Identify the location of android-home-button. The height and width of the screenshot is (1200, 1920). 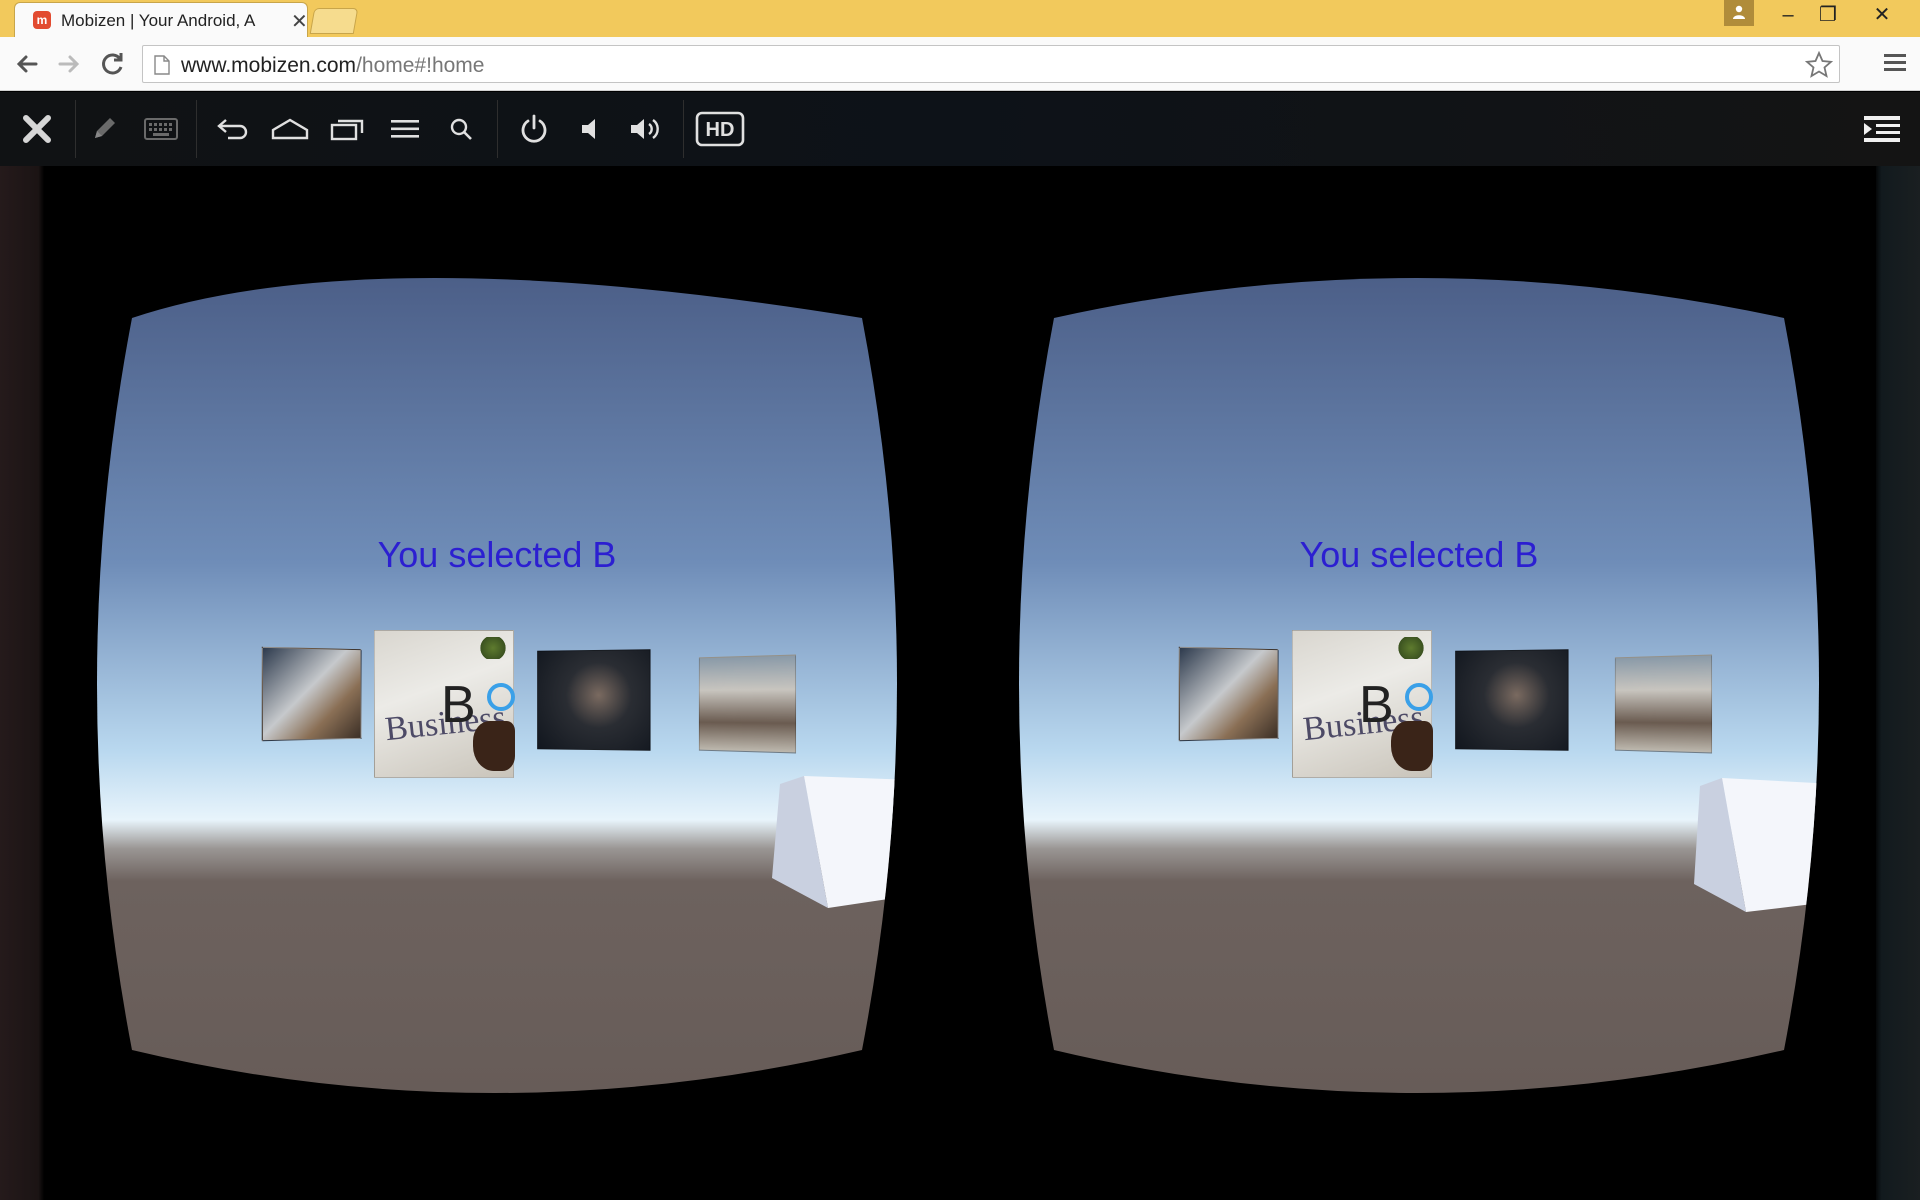
(290, 129).